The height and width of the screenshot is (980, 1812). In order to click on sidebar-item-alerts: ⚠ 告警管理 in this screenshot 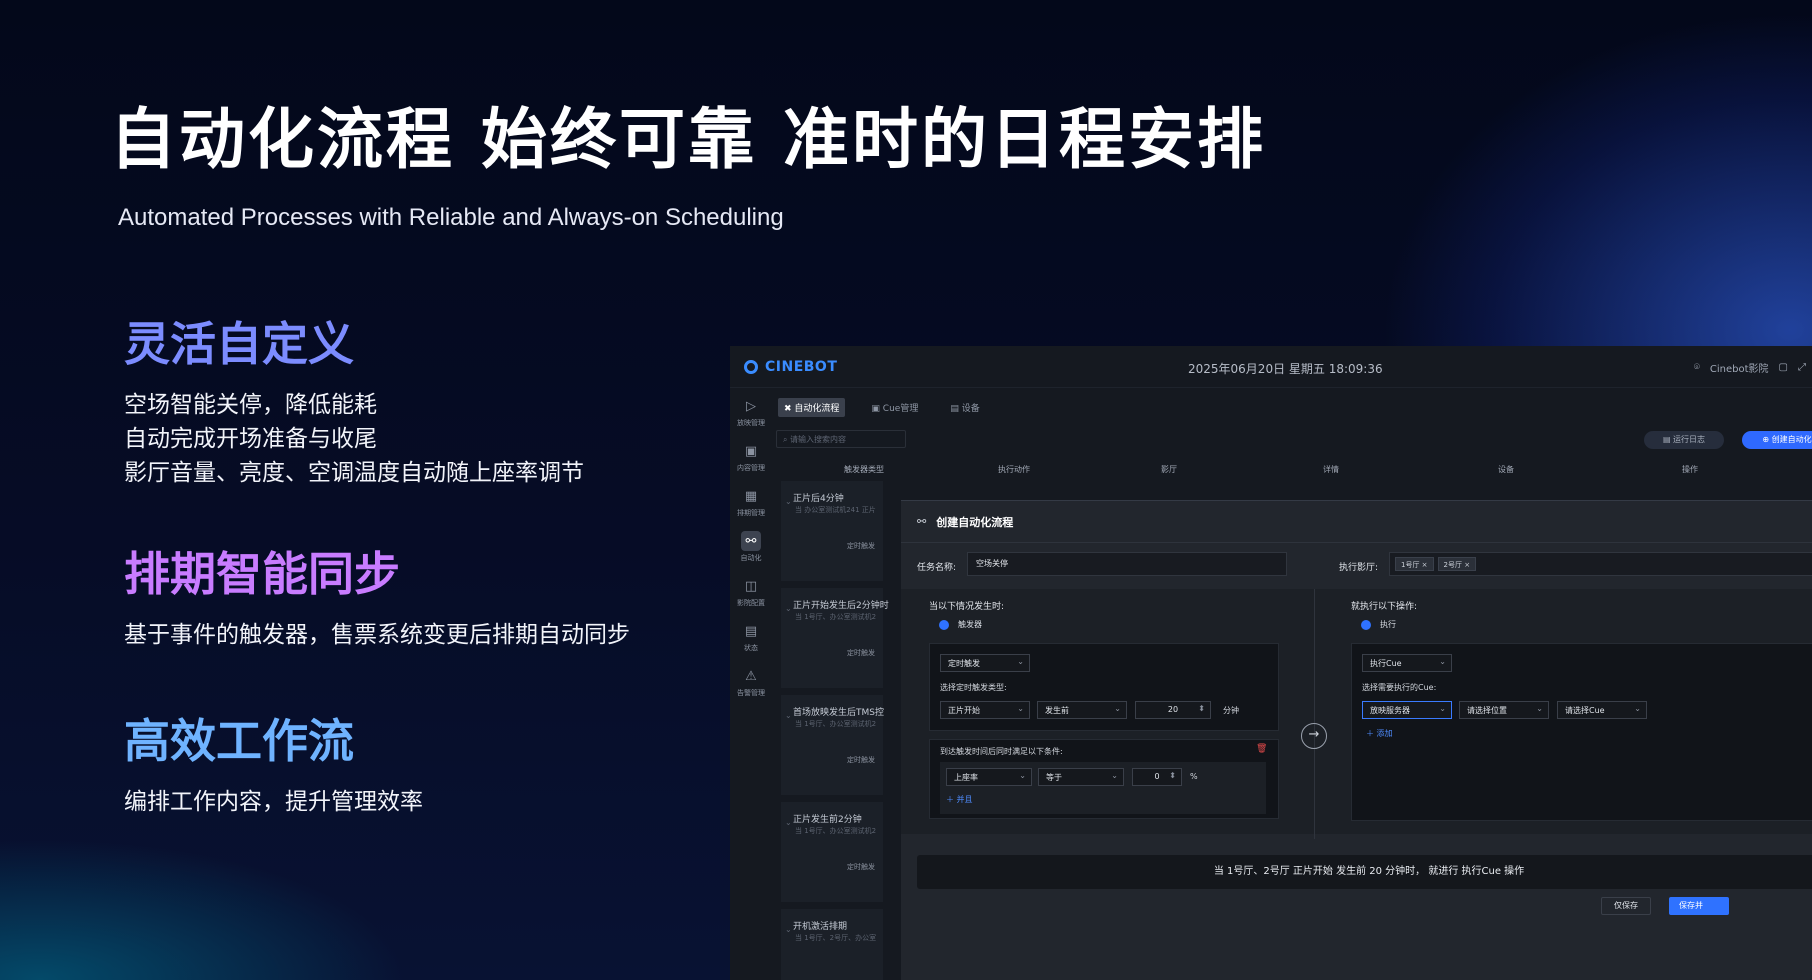, I will do `click(751, 680)`.